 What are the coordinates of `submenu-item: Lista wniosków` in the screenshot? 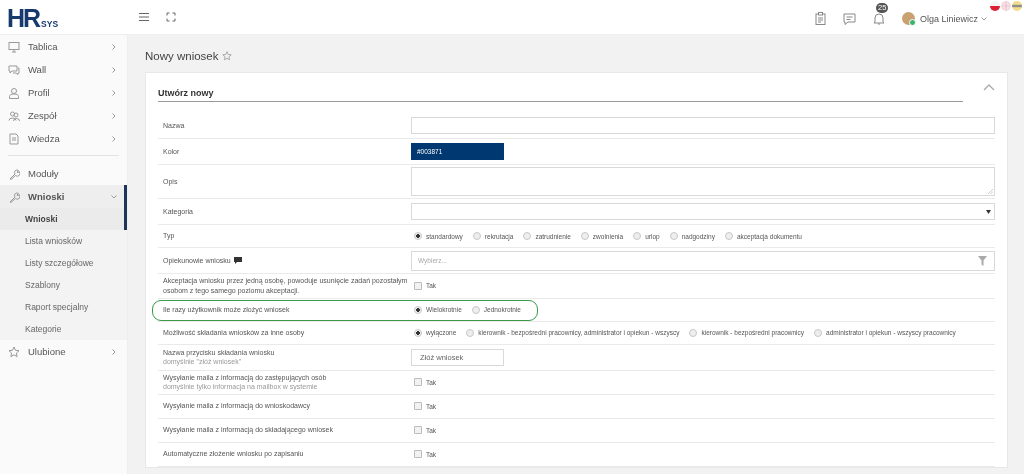 It's located at (63, 241).